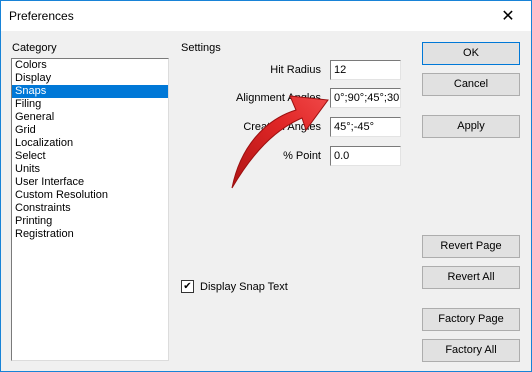 This screenshot has width=532, height=372. What do you see at coordinates (90, 221) in the screenshot?
I see `category-item-printing: Printing` at bounding box center [90, 221].